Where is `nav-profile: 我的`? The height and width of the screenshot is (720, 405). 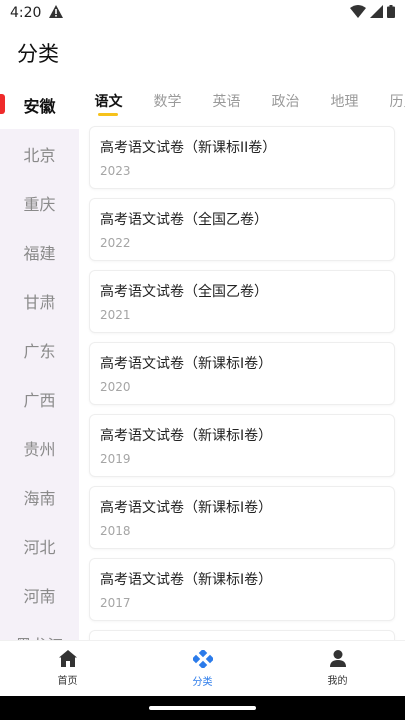
nav-profile: 我的 is located at coordinates (337, 668).